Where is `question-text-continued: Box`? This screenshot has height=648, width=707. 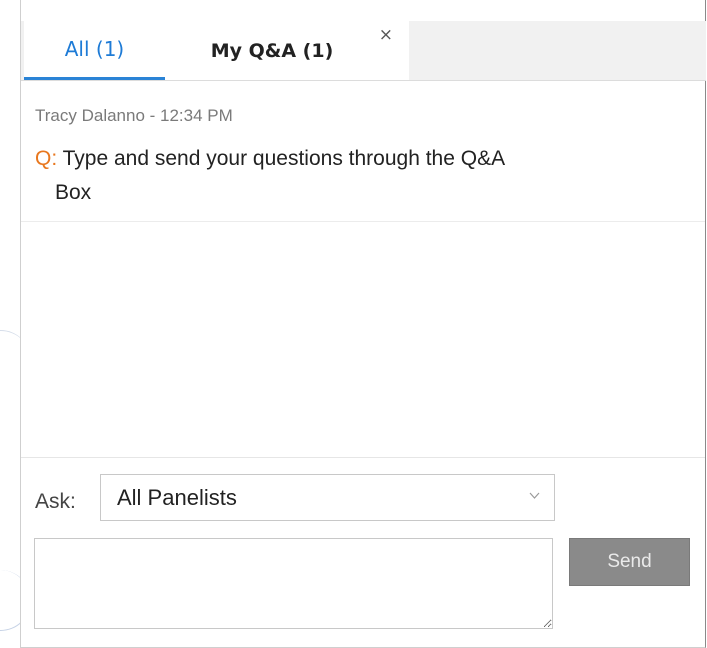 question-text-continued: Box is located at coordinates (73, 192).